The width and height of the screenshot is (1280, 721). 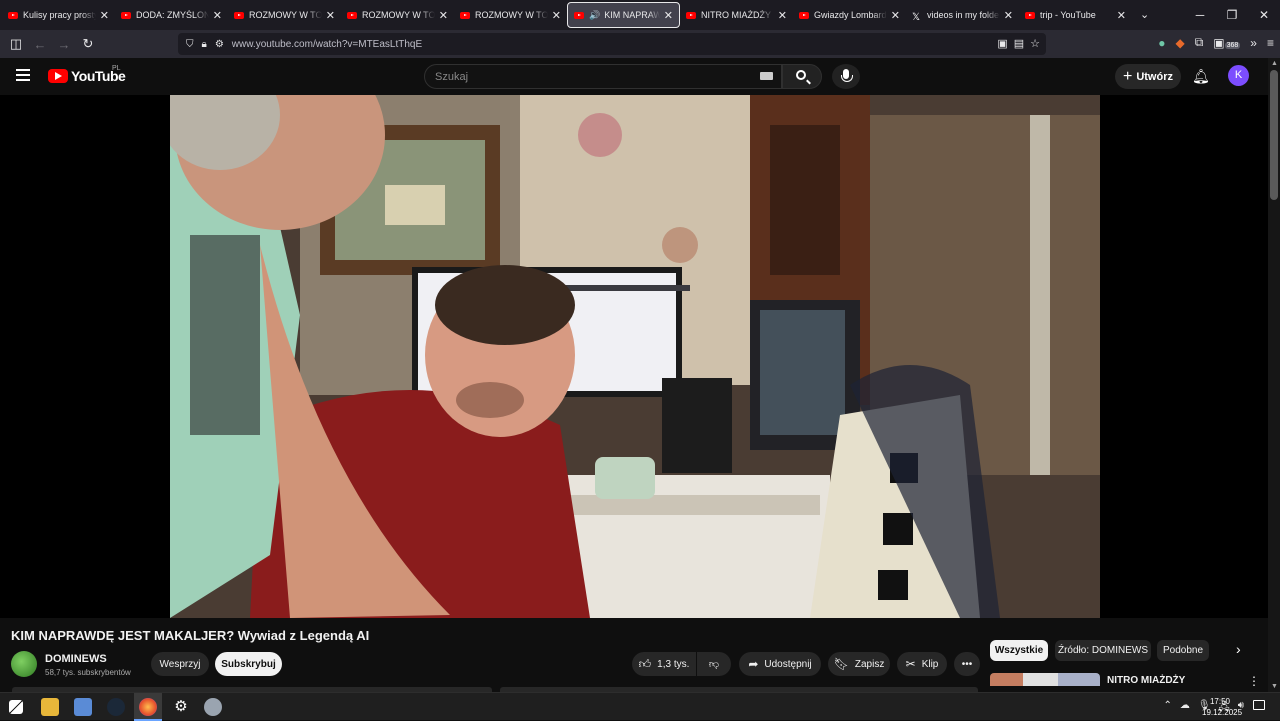 What do you see at coordinates (594, 15) in the screenshot?
I see `speaker-icon: 🔊` at bounding box center [594, 15].